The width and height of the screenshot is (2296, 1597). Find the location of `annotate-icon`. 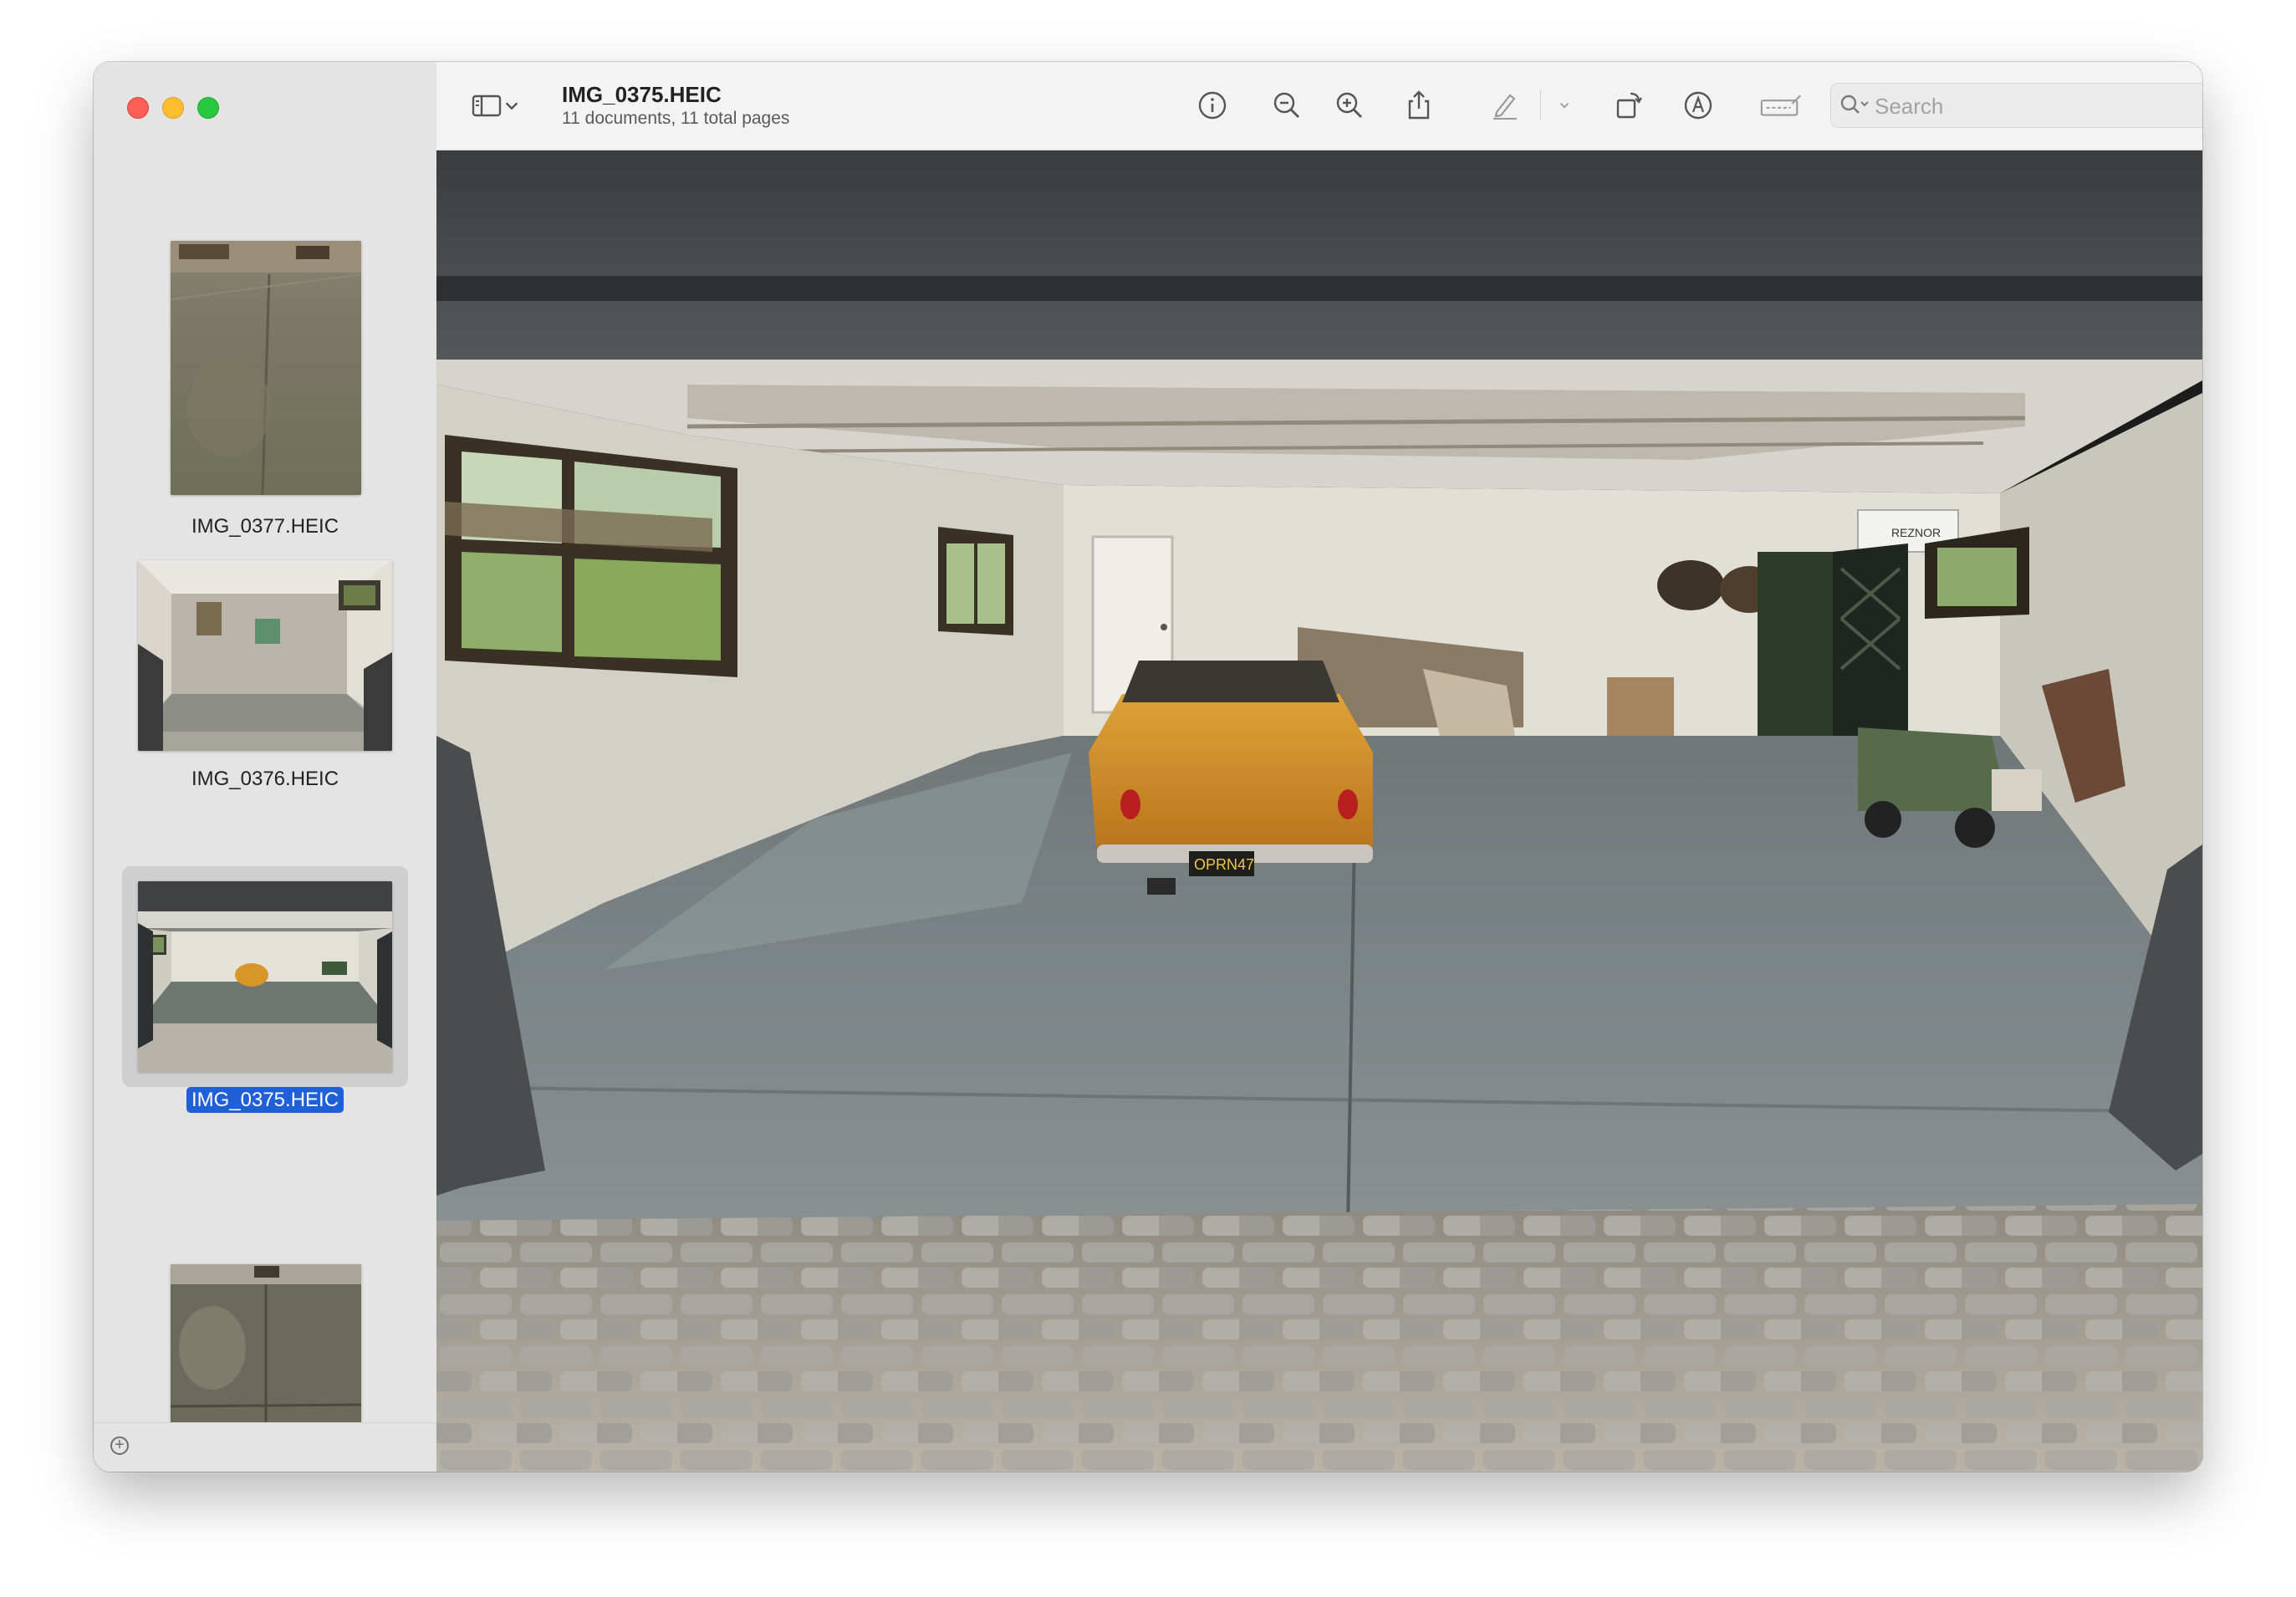

annotate-icon is located at coordinates (1699, 105).